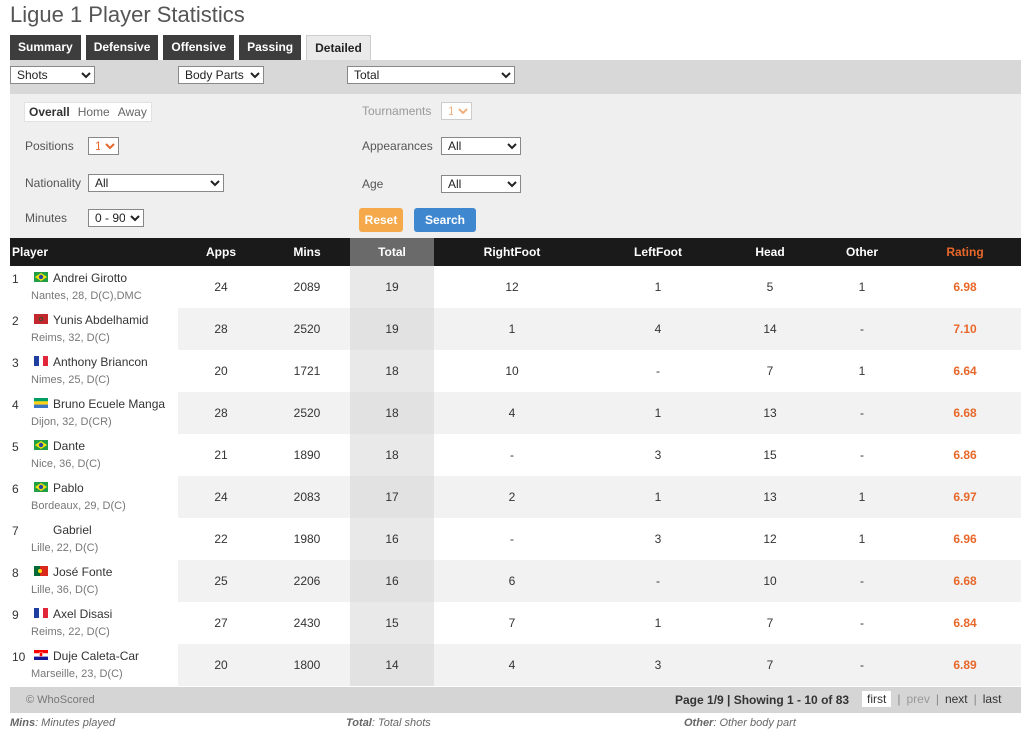  Describe the element at coordinates (931, 699) in the screenshot. I see `pagination: first | prev | next | last` at that location.